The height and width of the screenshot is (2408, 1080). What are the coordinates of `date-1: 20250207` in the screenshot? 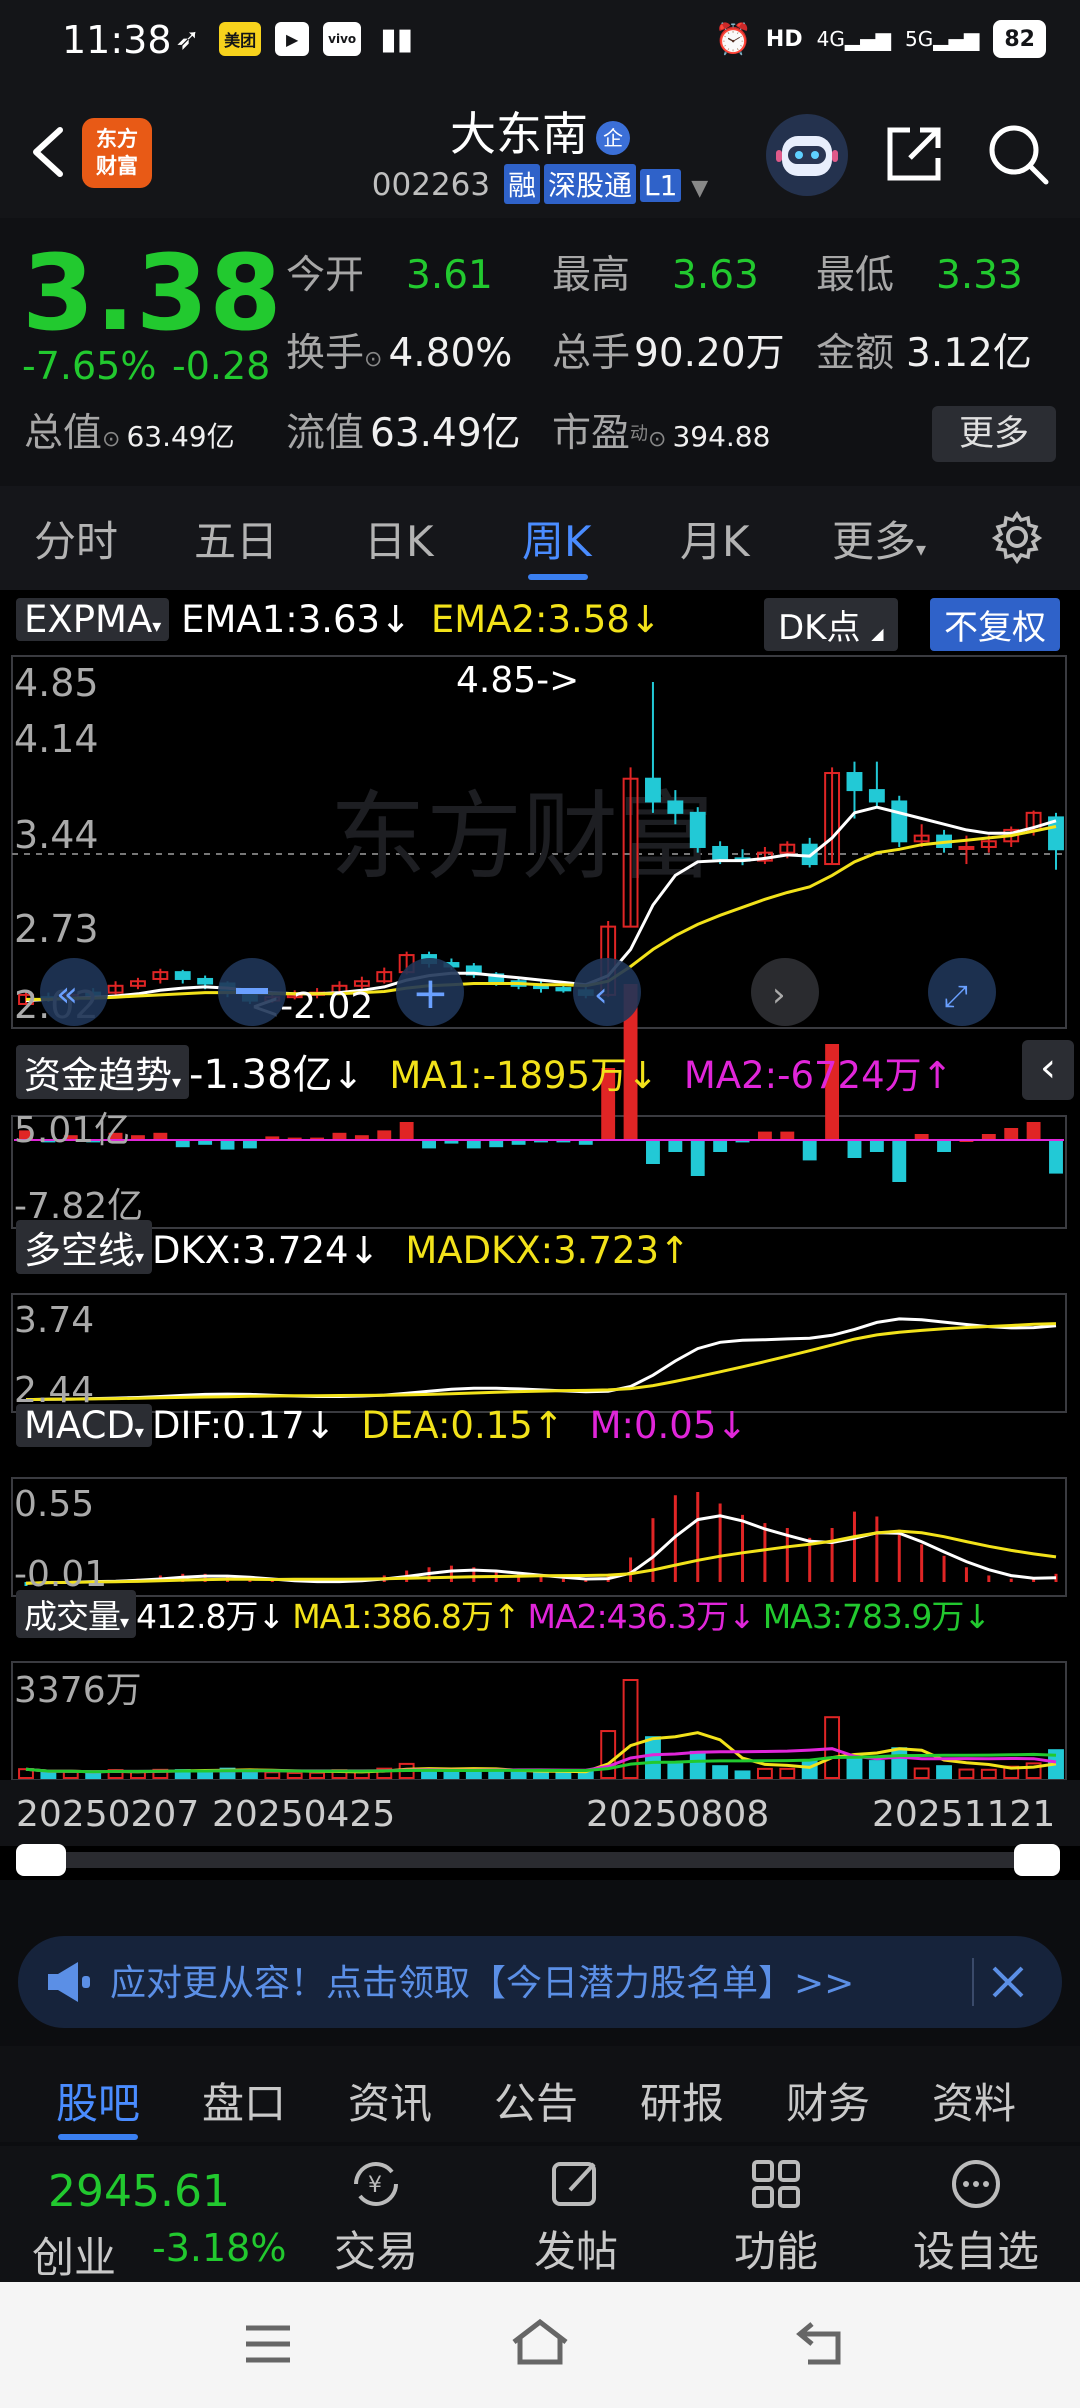 It's located at (107, 1814).